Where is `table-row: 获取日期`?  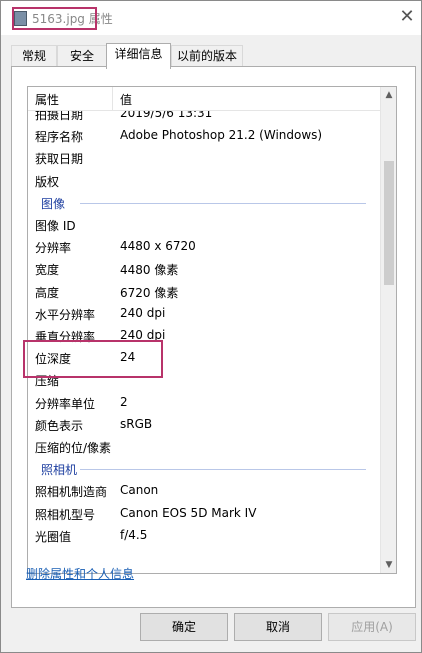
table-row: 获取日期 is located at coordinates (204, 158).